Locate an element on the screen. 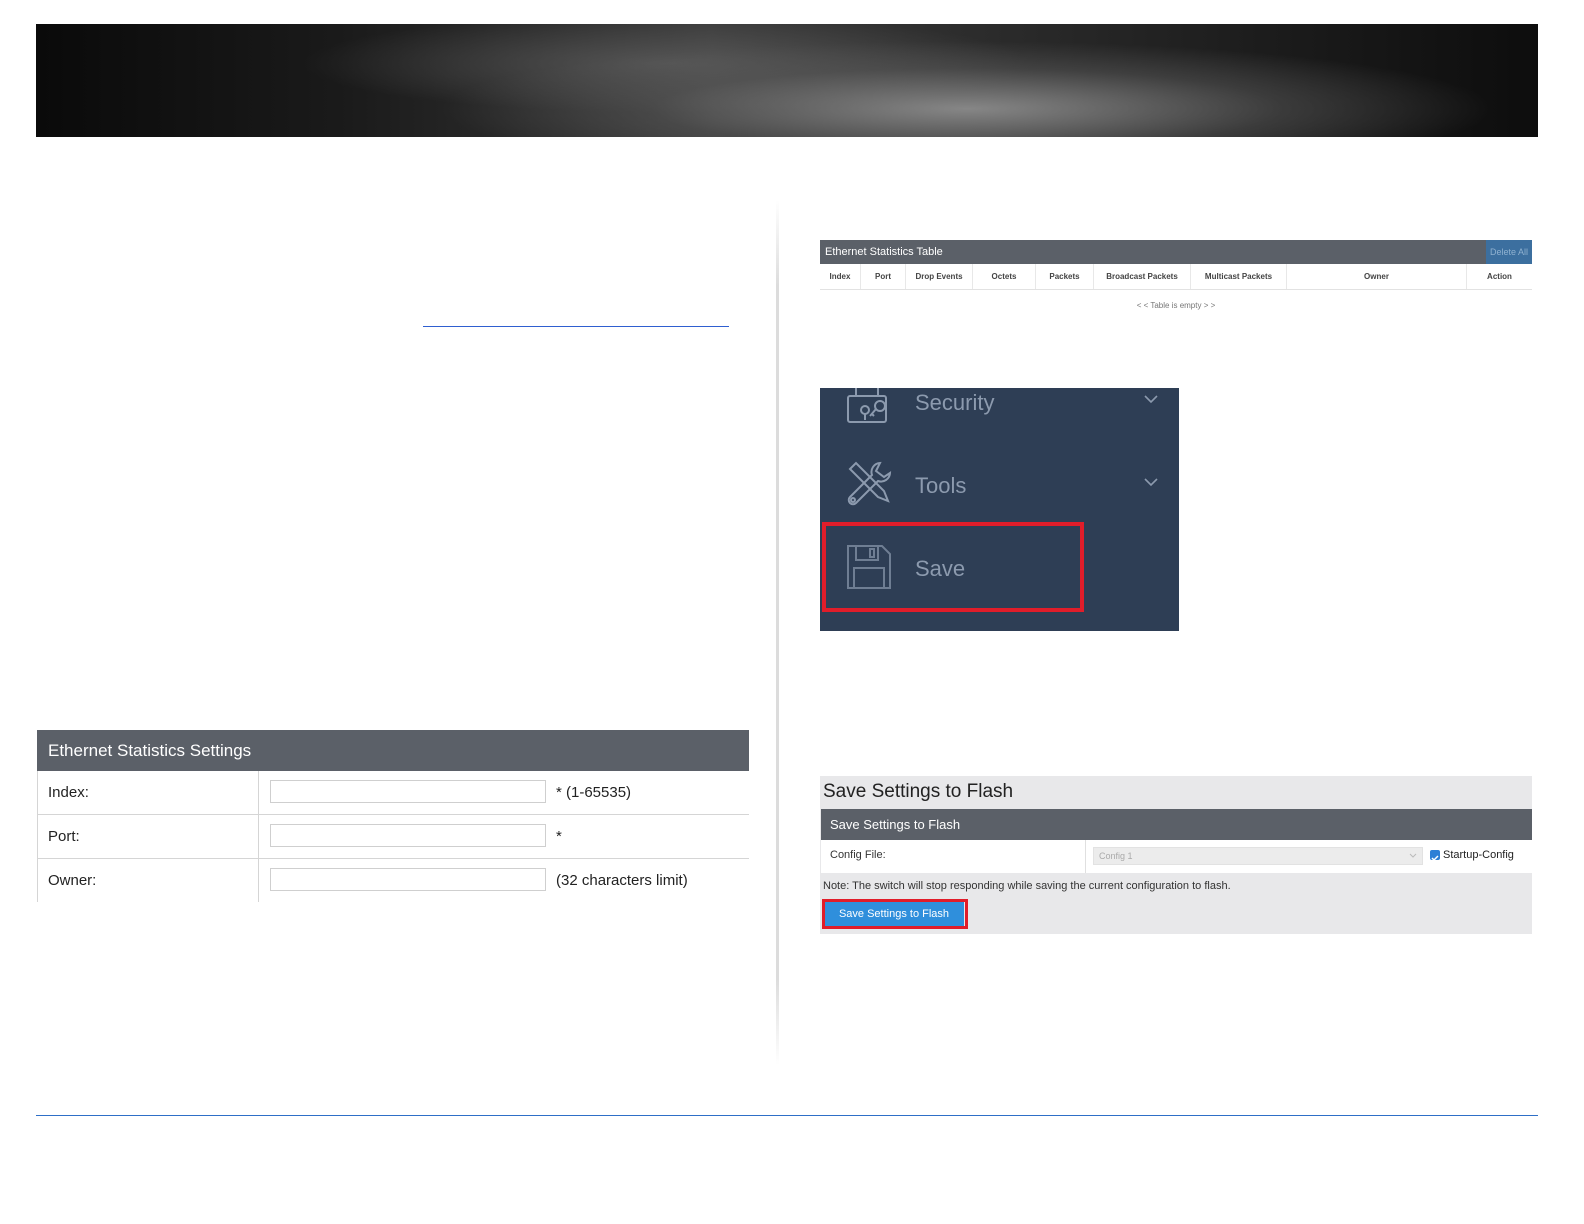 The image size is (1584, 1224). column-header-port: Port is located at coordinates (883, 276).